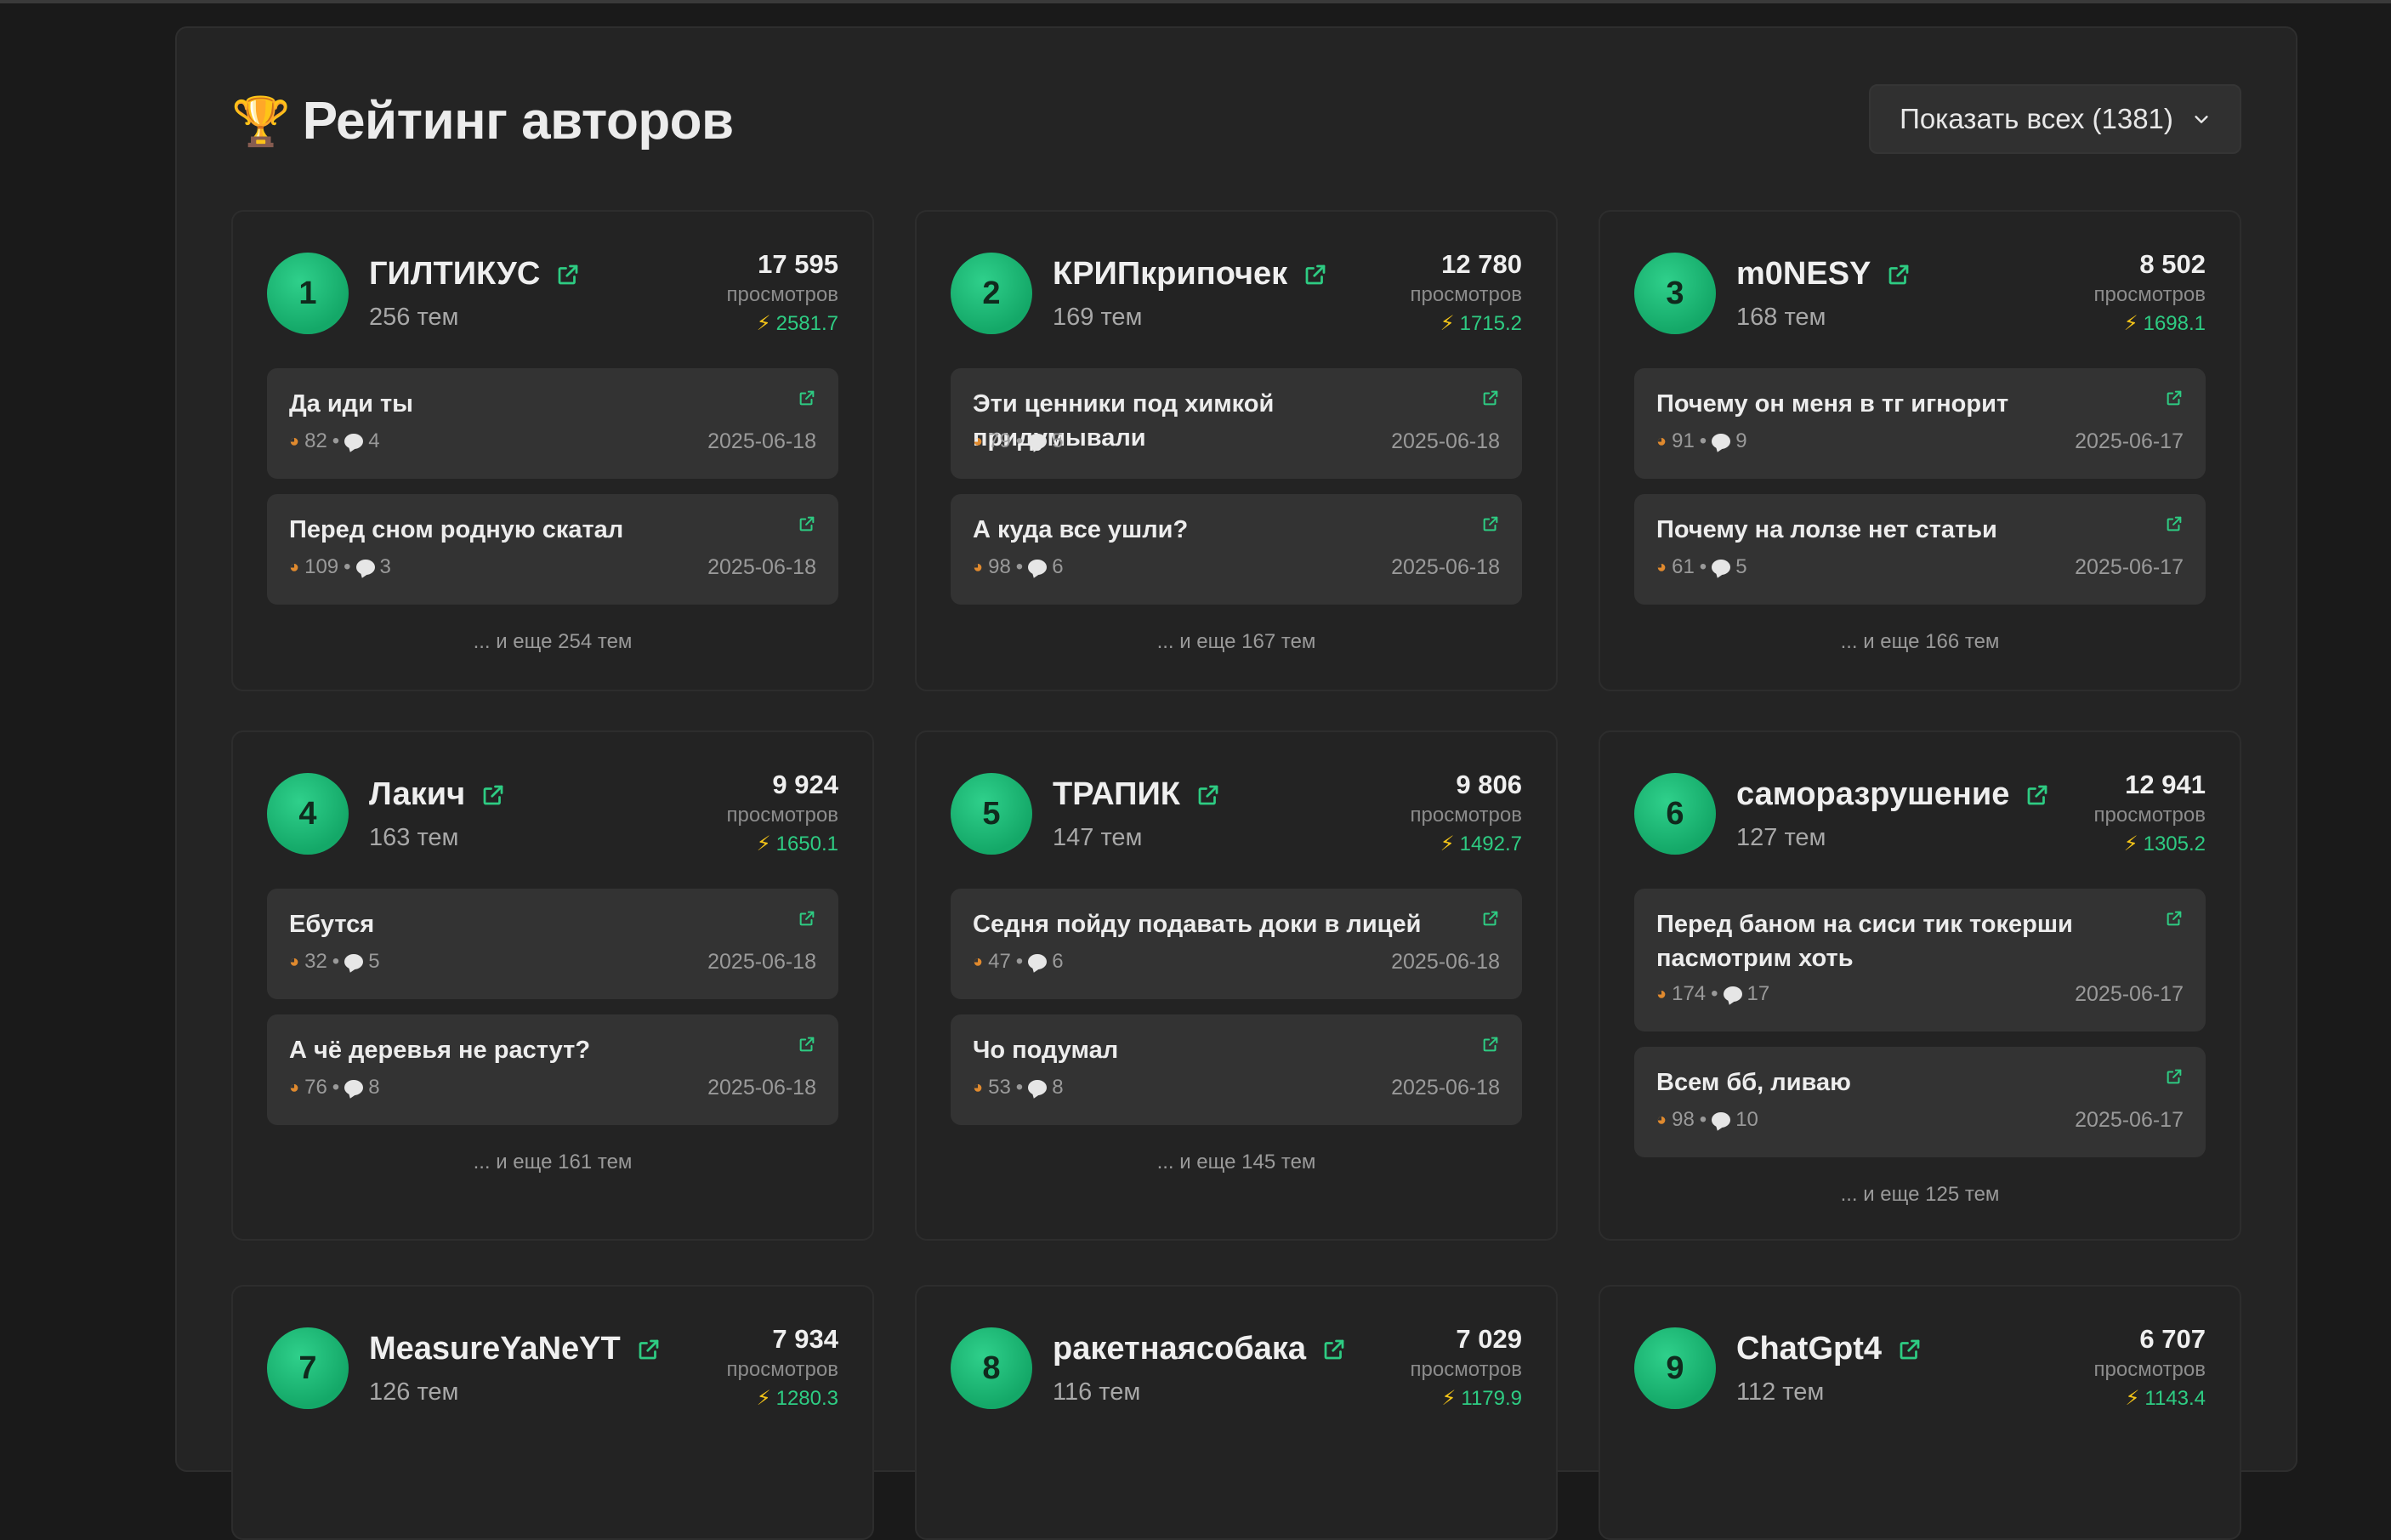 The image size is (2391, 1540). I want to click on topic-card: Ебутся ◕ 32 • 5 2025-06-18, so click(552, 944).